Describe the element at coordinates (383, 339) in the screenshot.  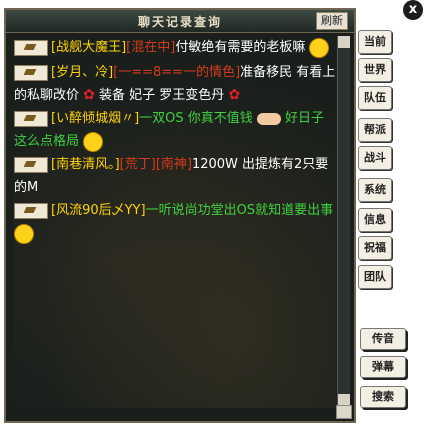
I see `whisper-button: 传音` at that location.